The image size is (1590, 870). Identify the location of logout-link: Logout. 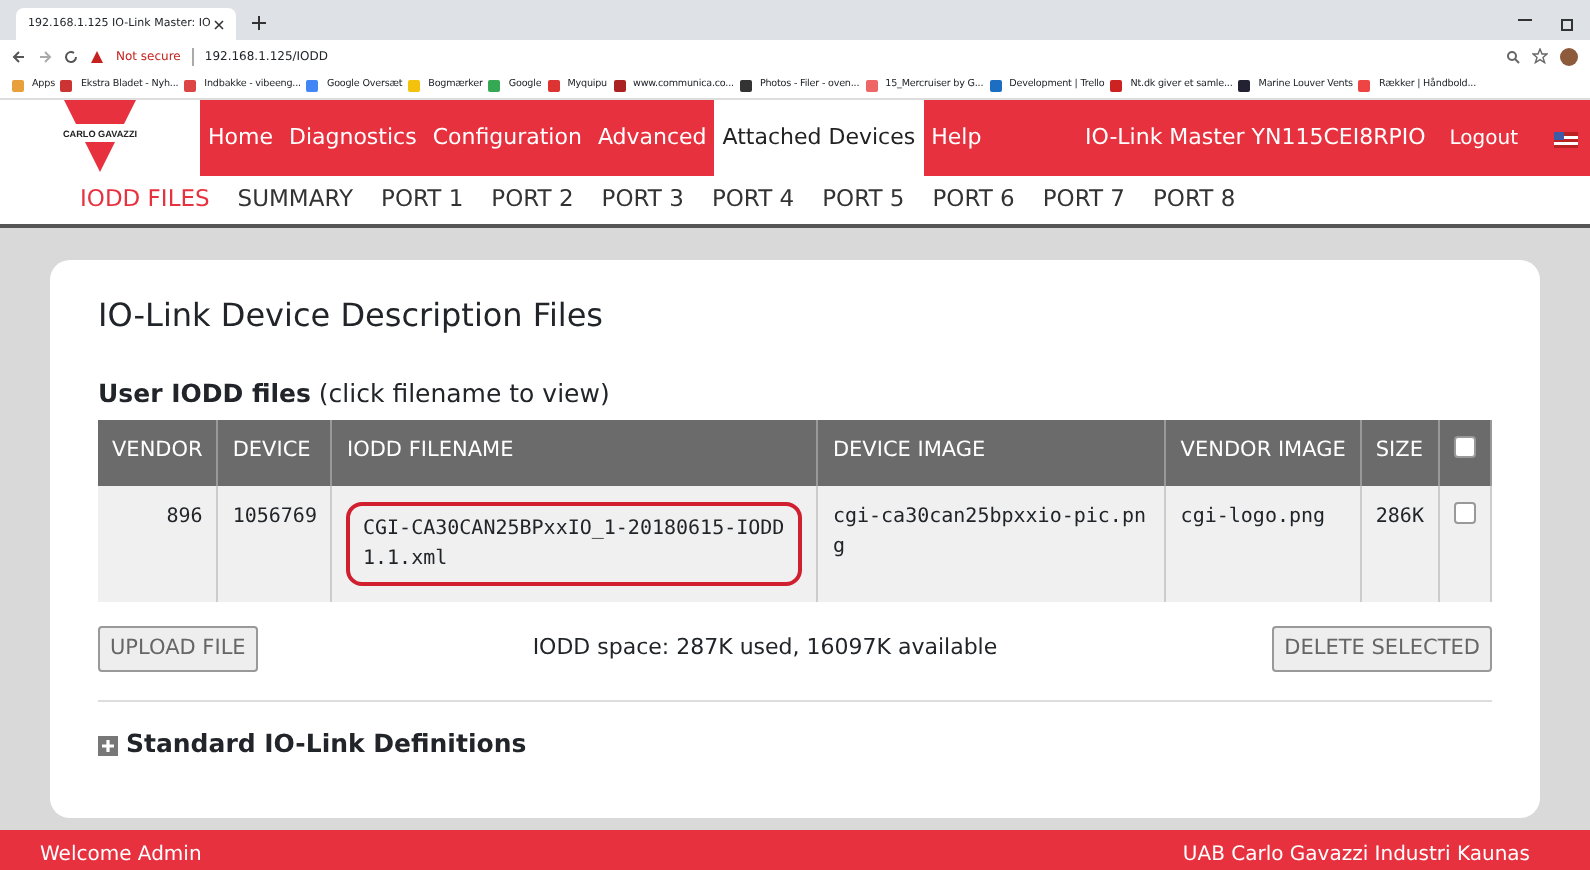
(1483, 138).